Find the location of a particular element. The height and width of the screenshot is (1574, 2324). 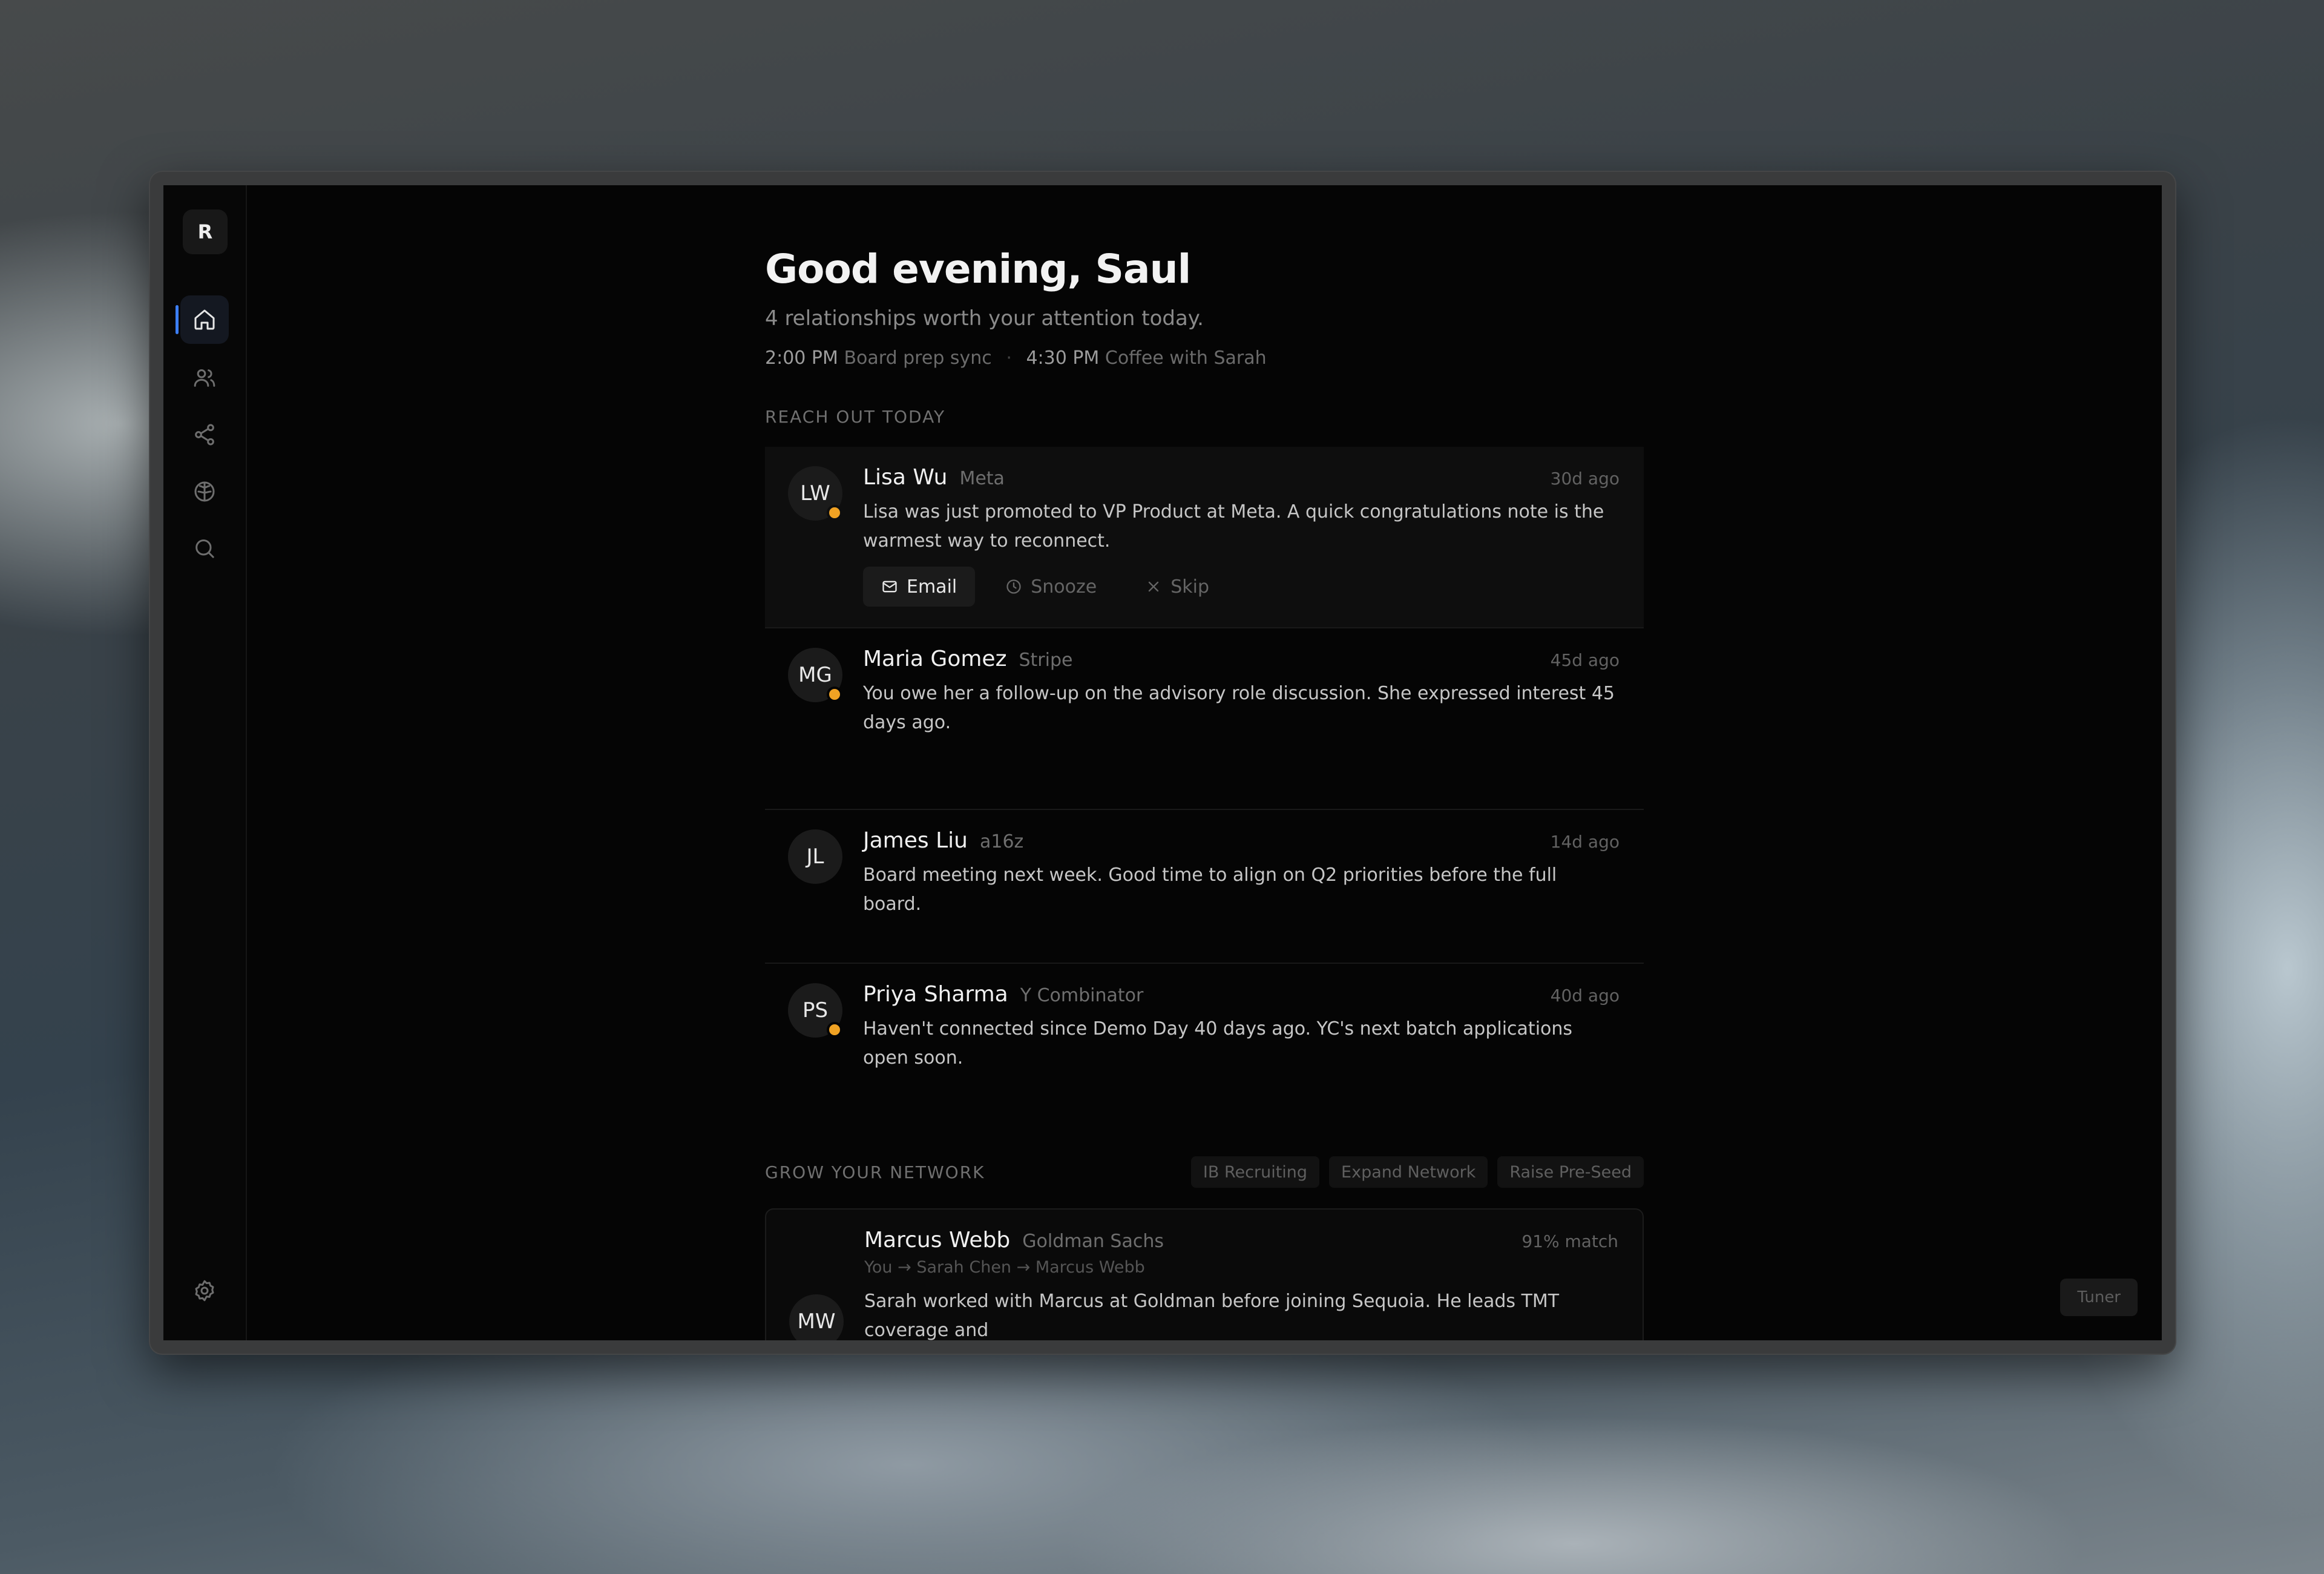

settings-button is located at coordinates (204, 1291).